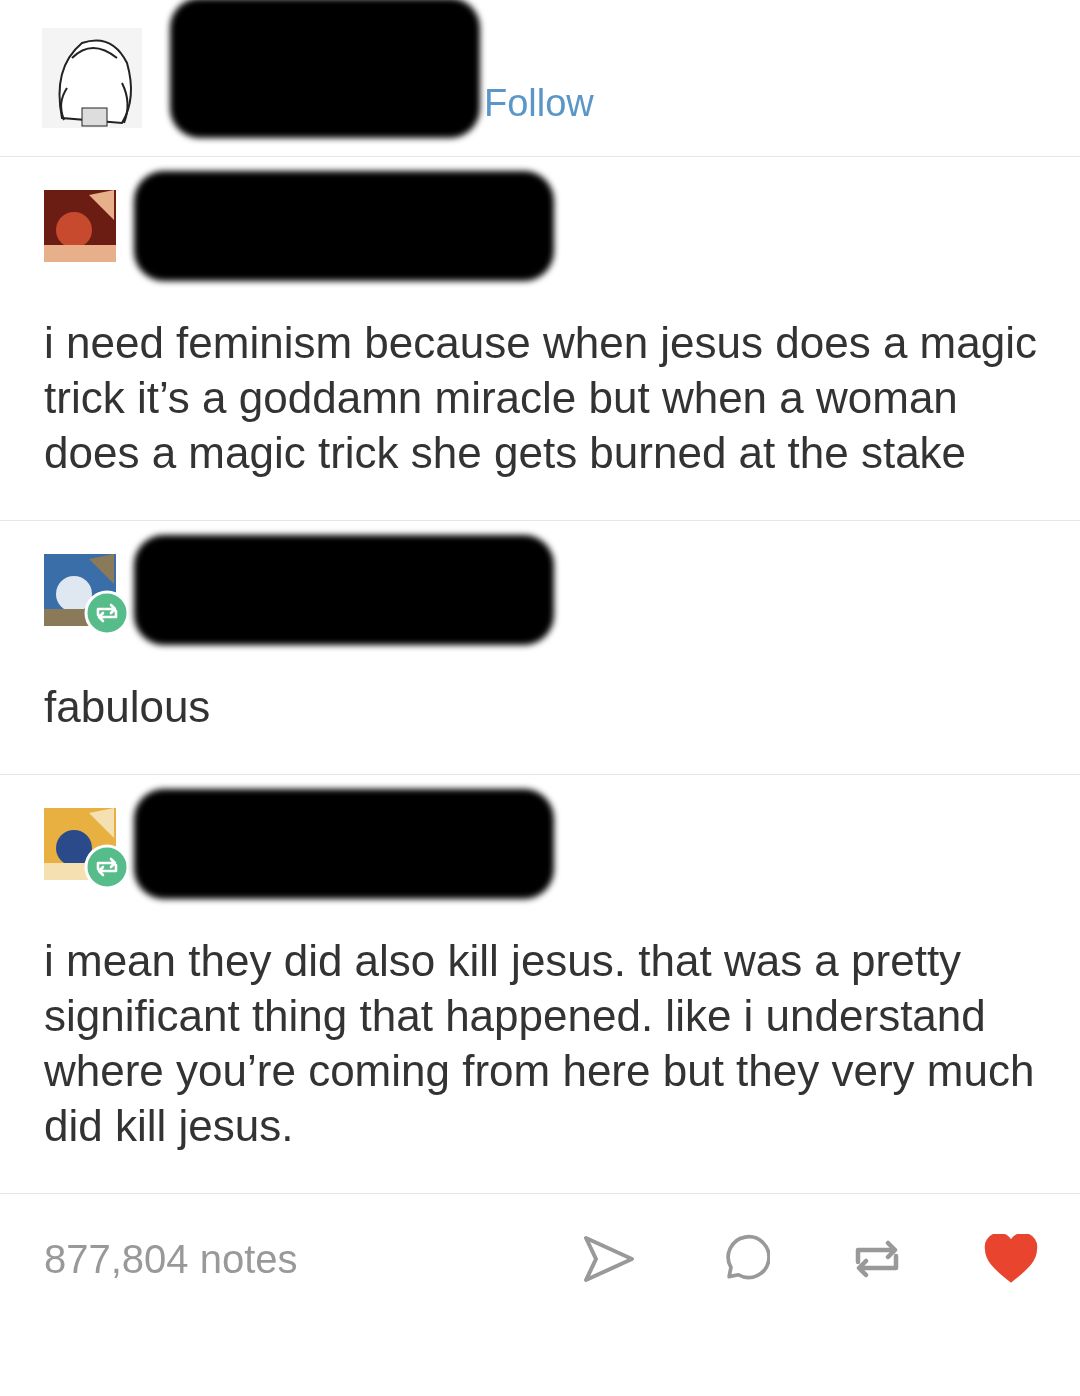  Describe the element at coordinates (541, 398) in the screenshot. I see `post-text: i need feminism because when jesus does a magic trick it’s a goddamn miracle but when a woman does a magic trick she gets burned at the stake` at that location.